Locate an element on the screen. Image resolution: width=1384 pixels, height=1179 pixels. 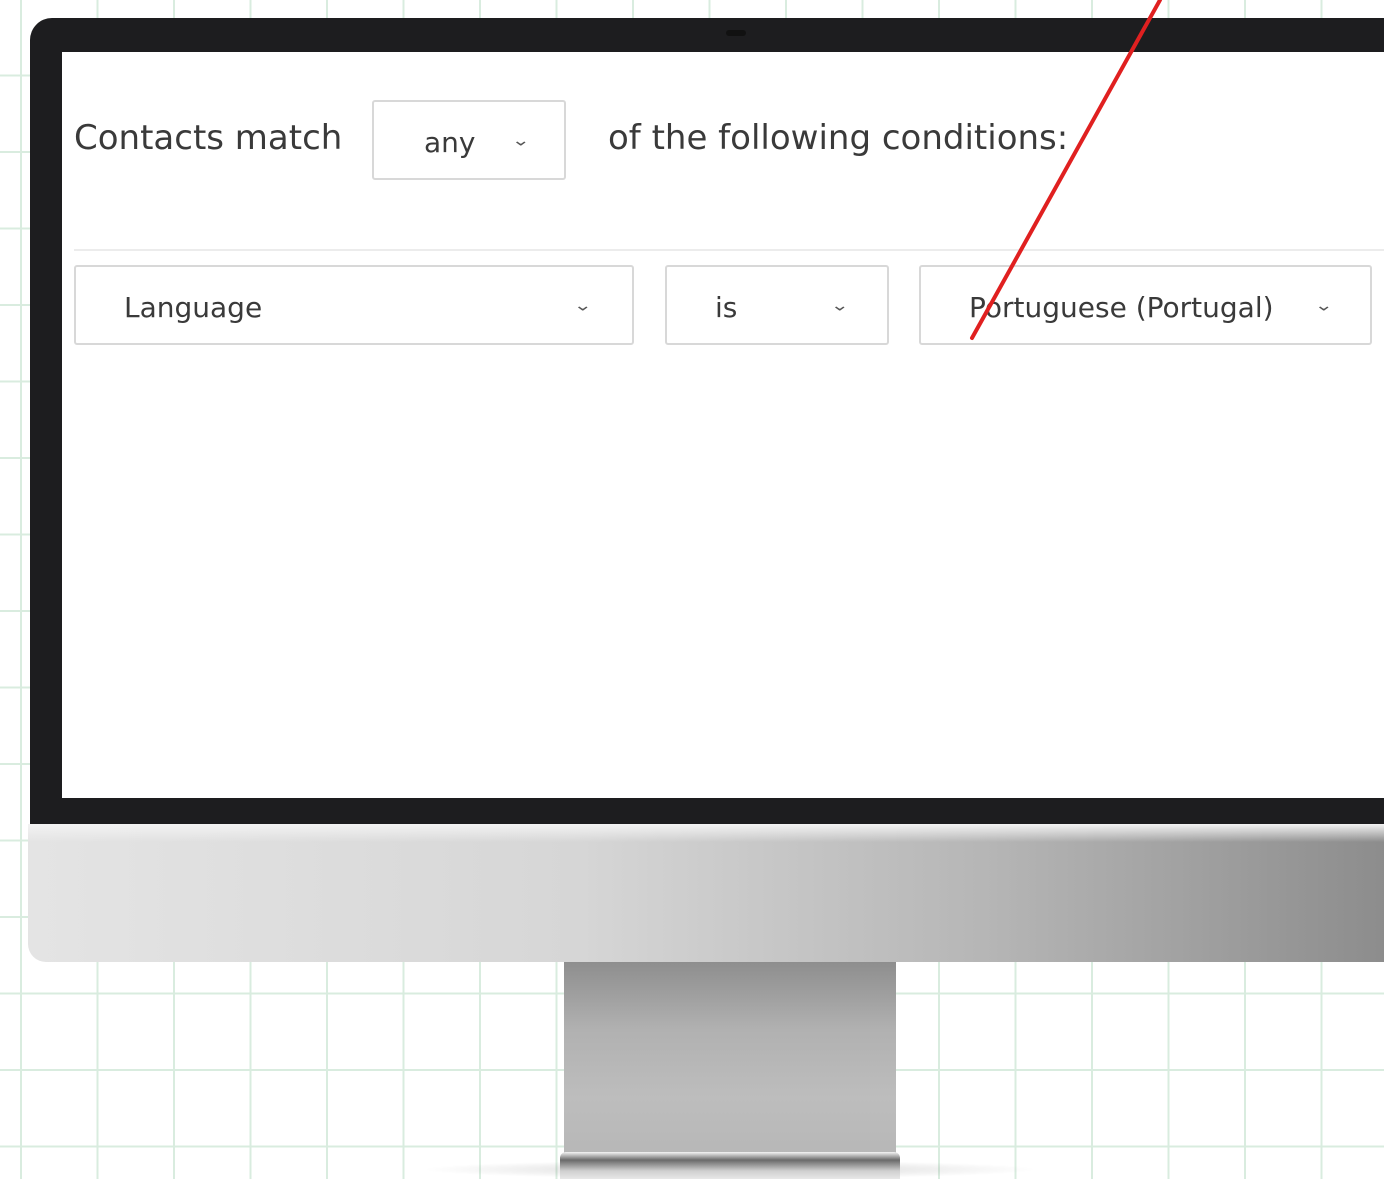
condition-field-select: Language ⌄ is located at coordinates (354, 305).